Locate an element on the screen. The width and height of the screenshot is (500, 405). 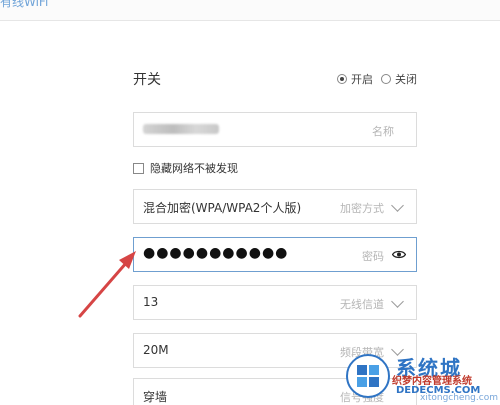
red-arrow-annotation is located at coordinates (107, 284).